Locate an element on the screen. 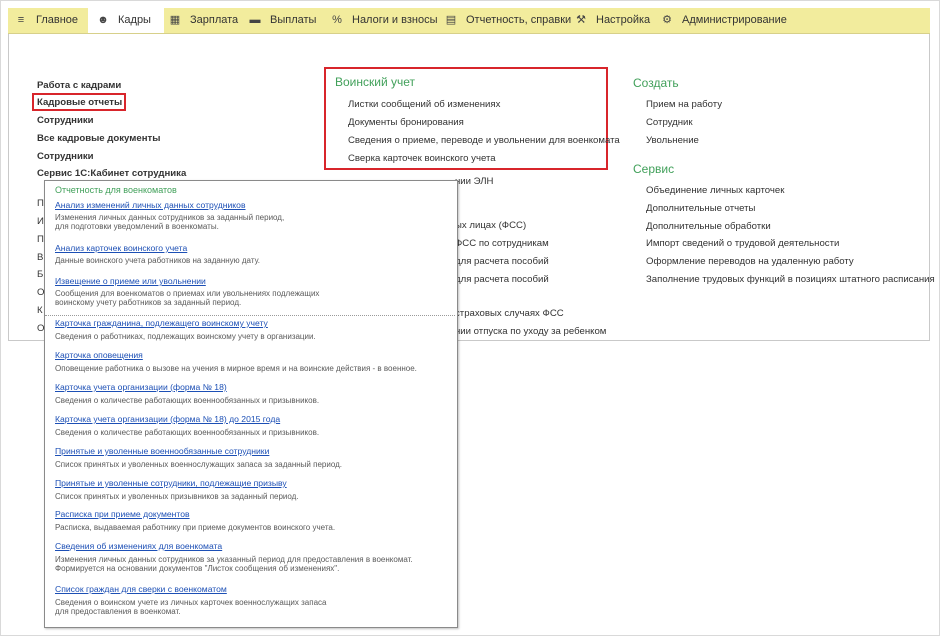 This screenshot has height=636, width=940. middle-link-fragment: нии ЭЛН is located at coordinates (474, 181).